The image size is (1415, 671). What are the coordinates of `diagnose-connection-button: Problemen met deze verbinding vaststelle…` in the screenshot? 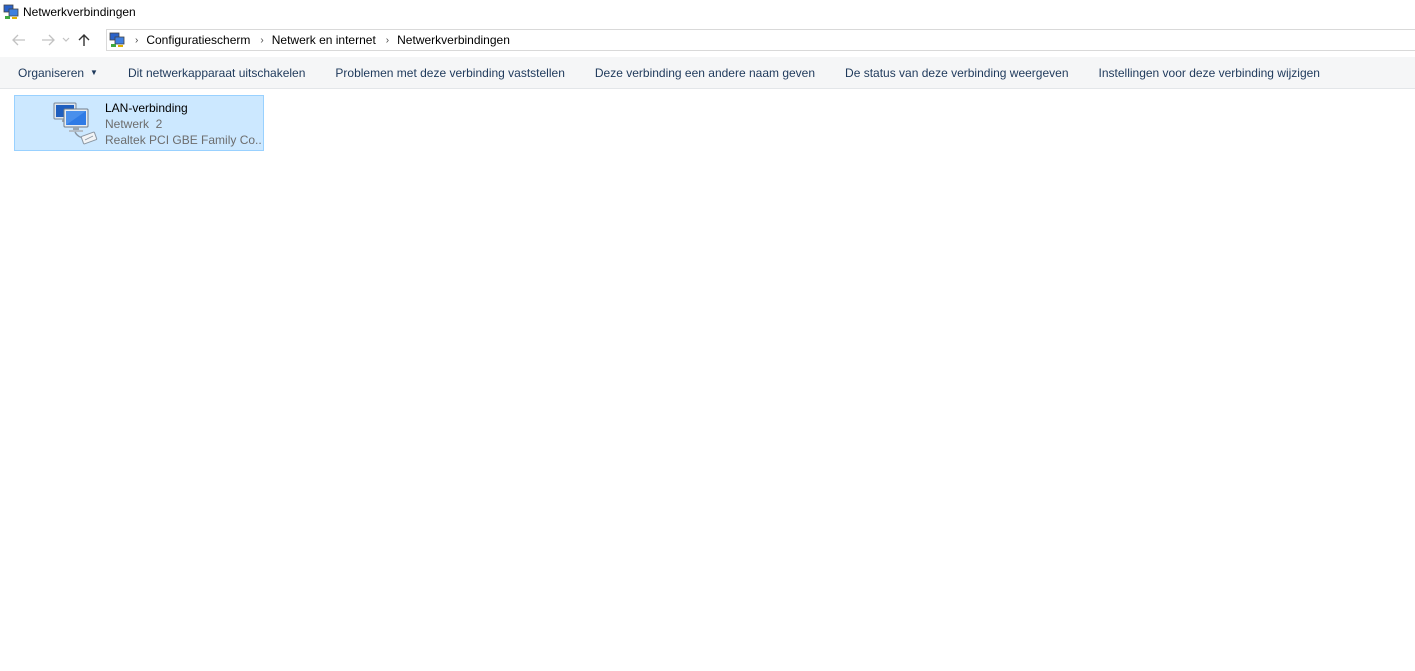 It's located at (449, 72).